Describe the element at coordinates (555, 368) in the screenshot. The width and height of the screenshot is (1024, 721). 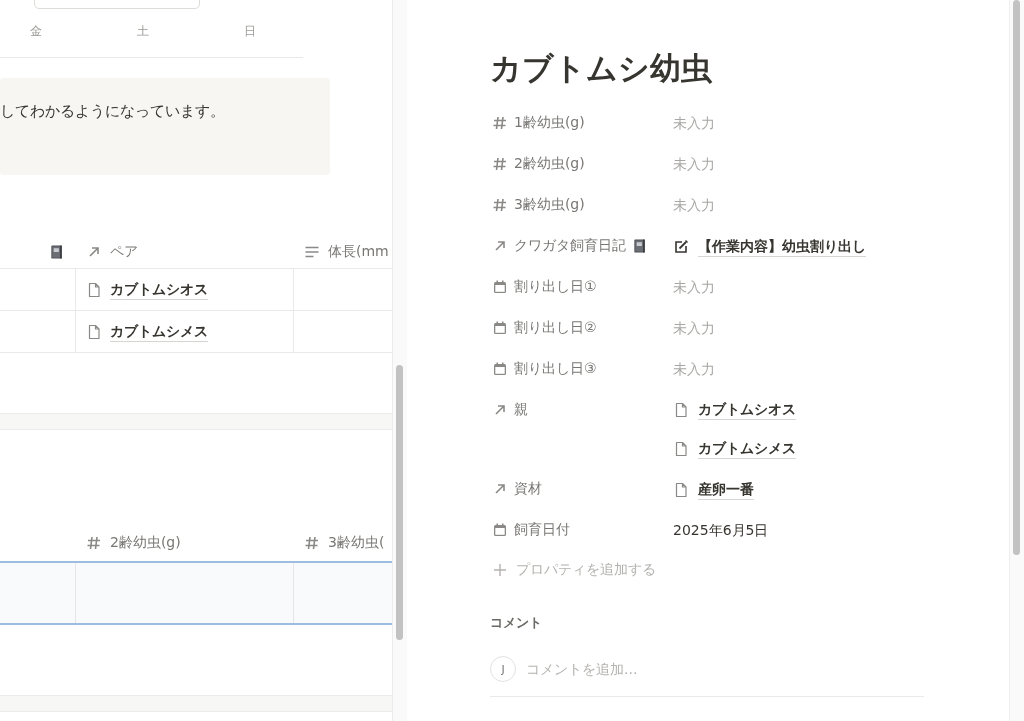
I see `property-label: 割り出し日③` at that location.